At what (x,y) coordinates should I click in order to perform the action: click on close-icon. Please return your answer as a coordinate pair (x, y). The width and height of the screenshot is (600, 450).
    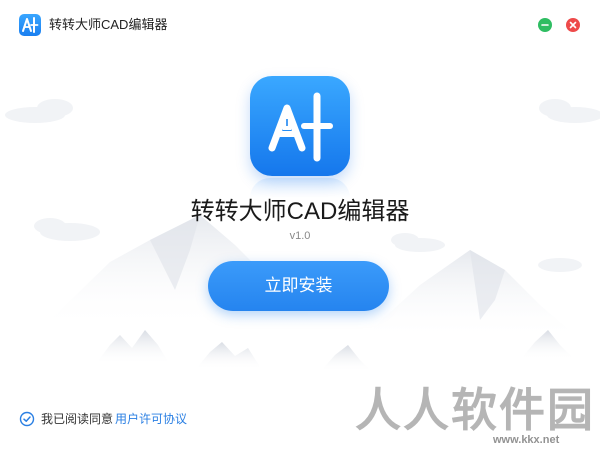
    Looking at the image, I should click on (573, 25).